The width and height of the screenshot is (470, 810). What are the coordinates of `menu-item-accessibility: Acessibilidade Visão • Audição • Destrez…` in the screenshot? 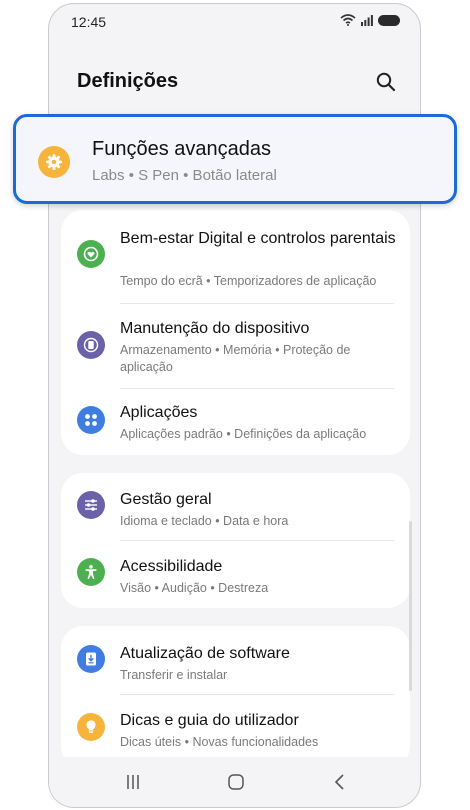 It's located at (235, 574).